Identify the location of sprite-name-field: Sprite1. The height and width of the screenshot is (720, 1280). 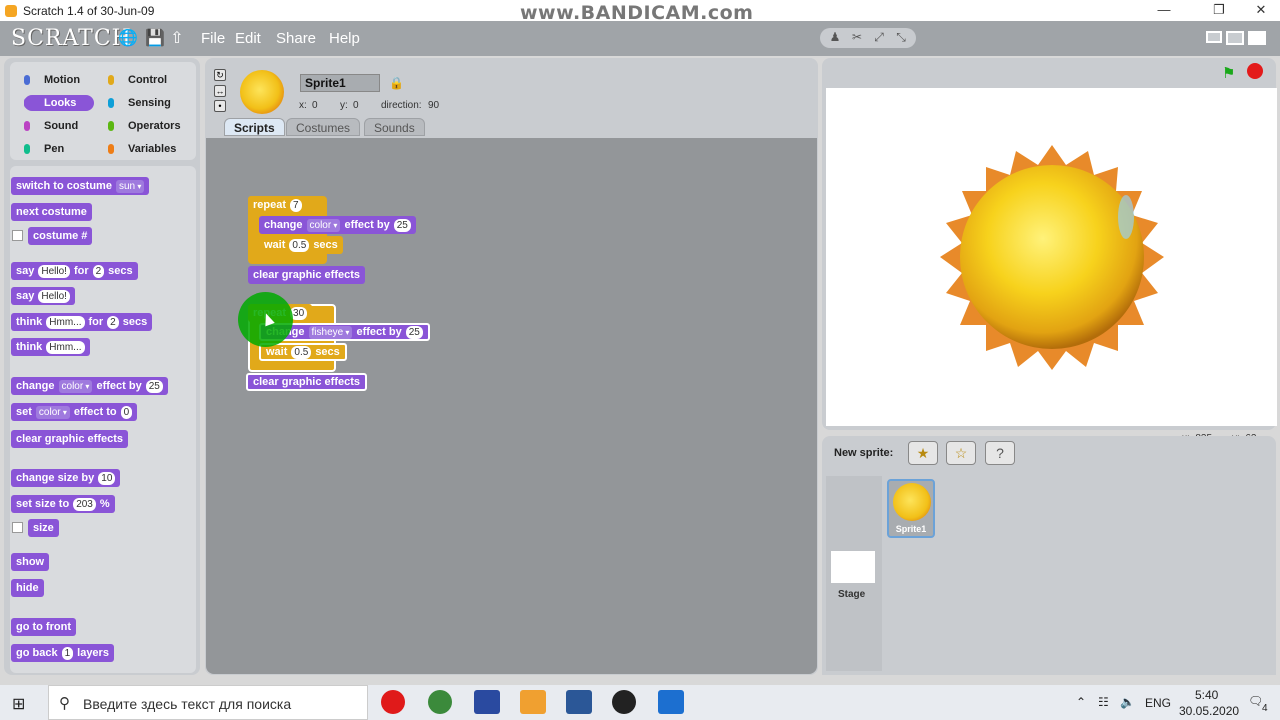
(340, 83).